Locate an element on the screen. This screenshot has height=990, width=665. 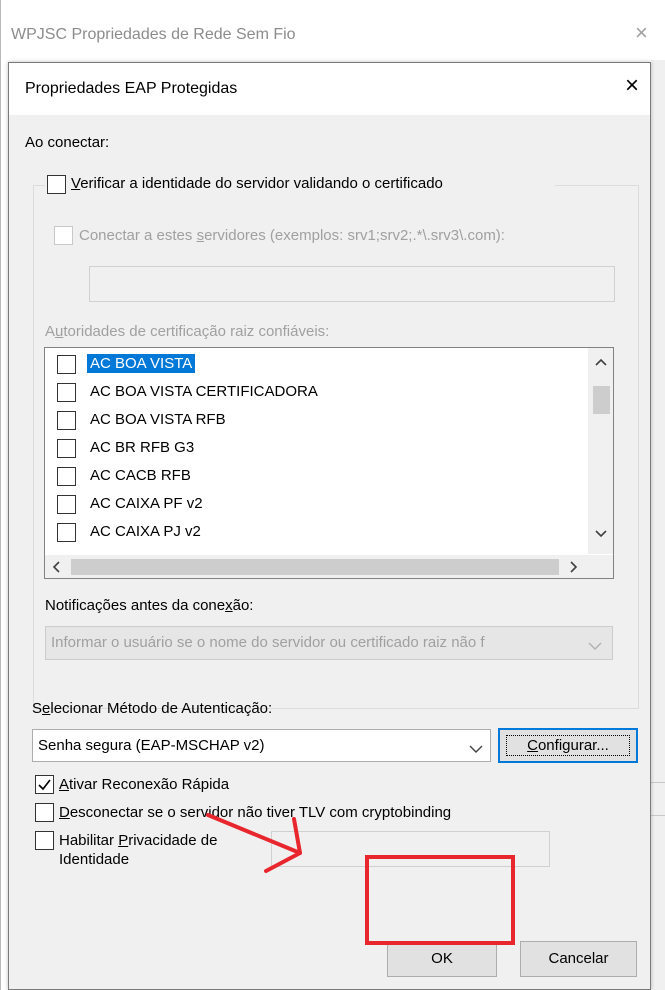
ca-label: AC CAIXA PJ v2 is located at coordinates (145, 531).